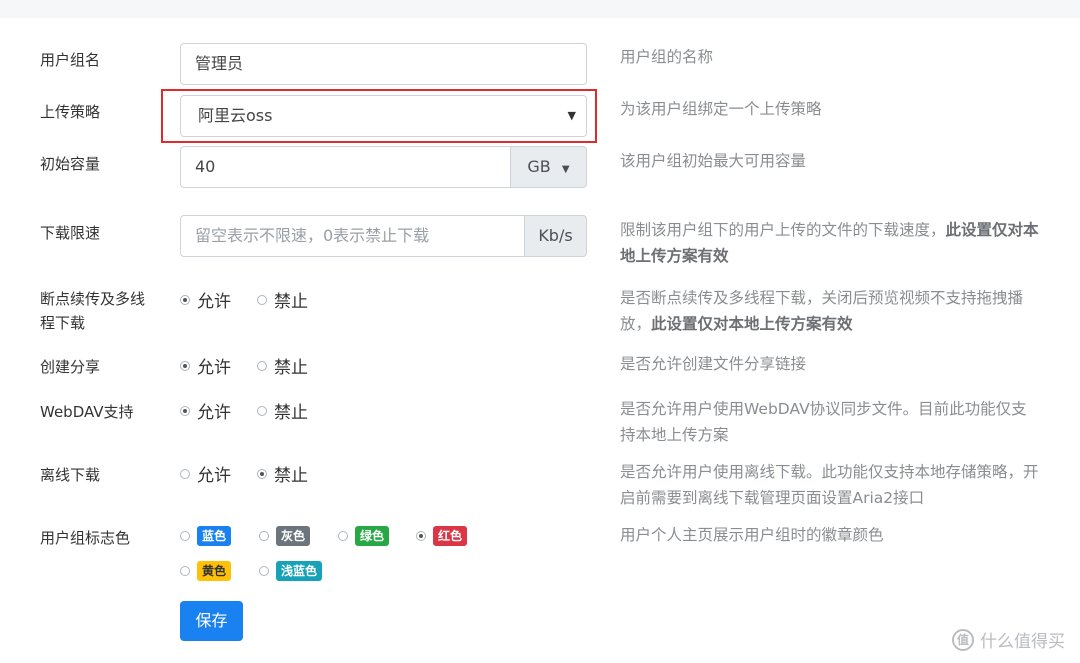  I want to click on badge-yellow: 黄色, so click(214, 571).